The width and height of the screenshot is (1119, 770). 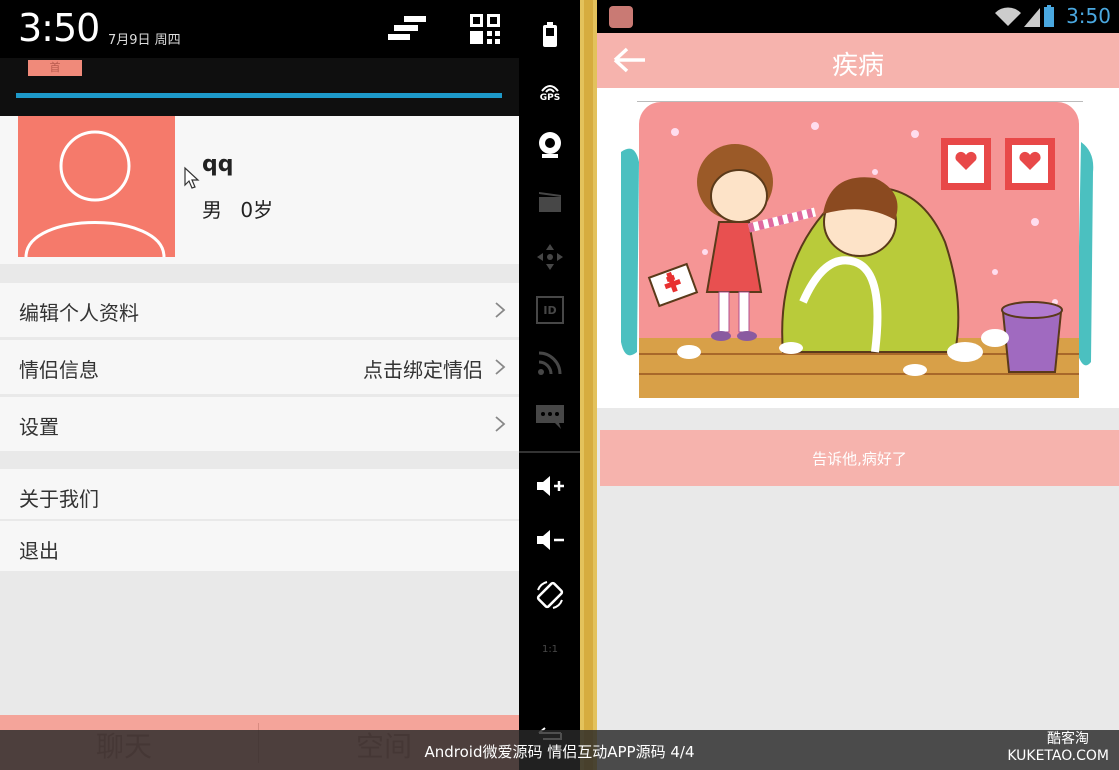 I want to click on rss-icon, so click(x=550, y=363).